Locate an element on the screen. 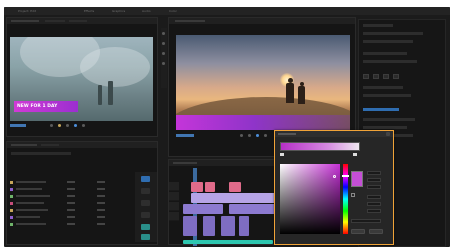  color-cursor is located at coordinates (334, 176).